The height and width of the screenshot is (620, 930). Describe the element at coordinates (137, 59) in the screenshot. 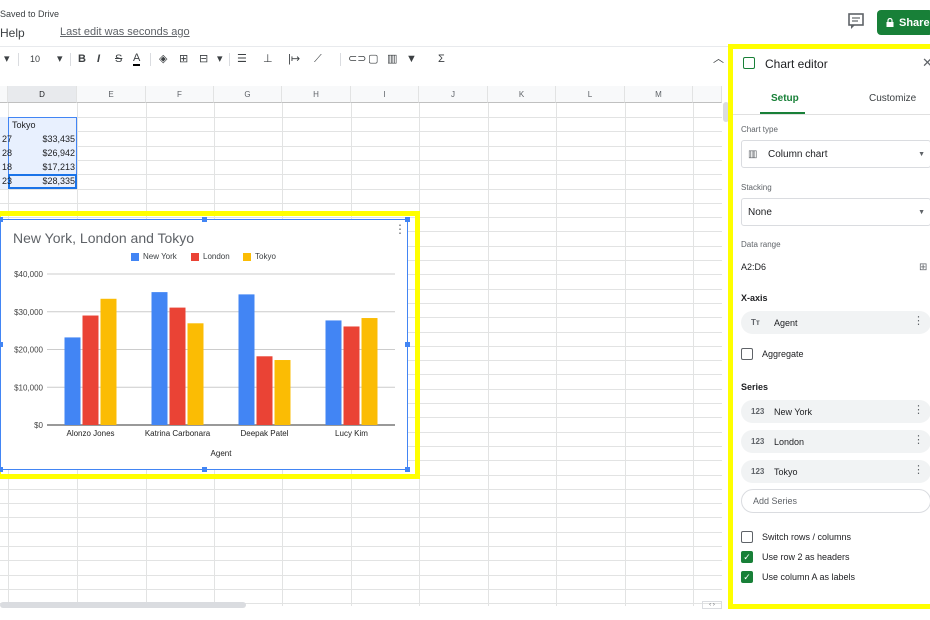

I see `text-color-button: A` at that location.